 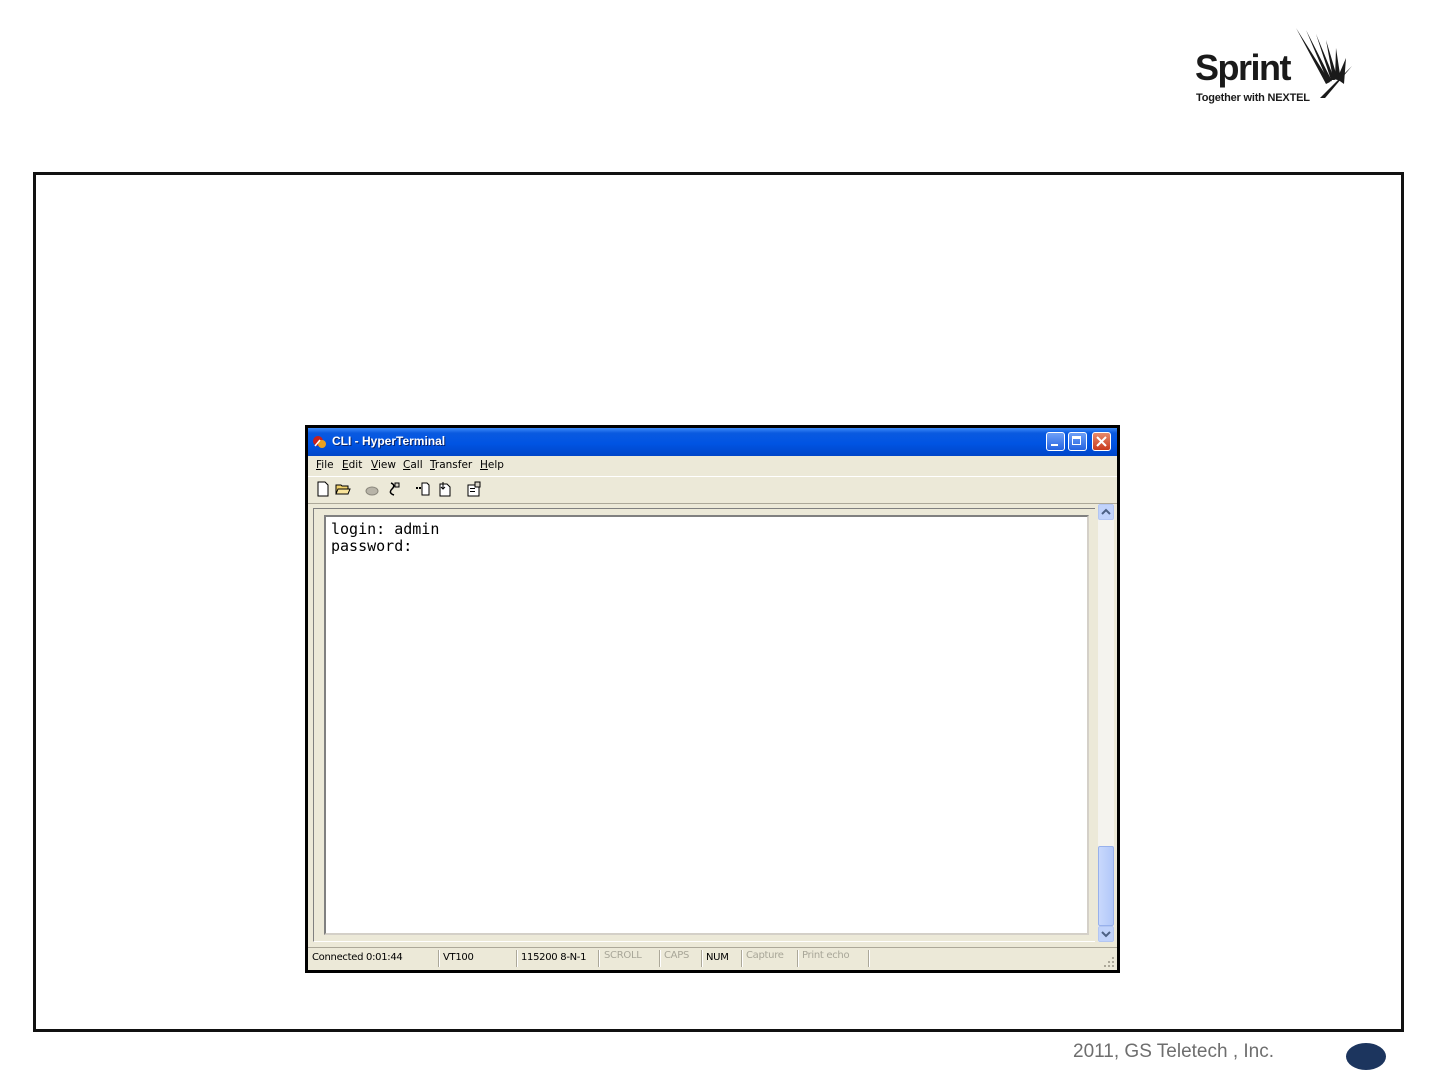 I want to click on close-button, so click(x=1101, y=441).